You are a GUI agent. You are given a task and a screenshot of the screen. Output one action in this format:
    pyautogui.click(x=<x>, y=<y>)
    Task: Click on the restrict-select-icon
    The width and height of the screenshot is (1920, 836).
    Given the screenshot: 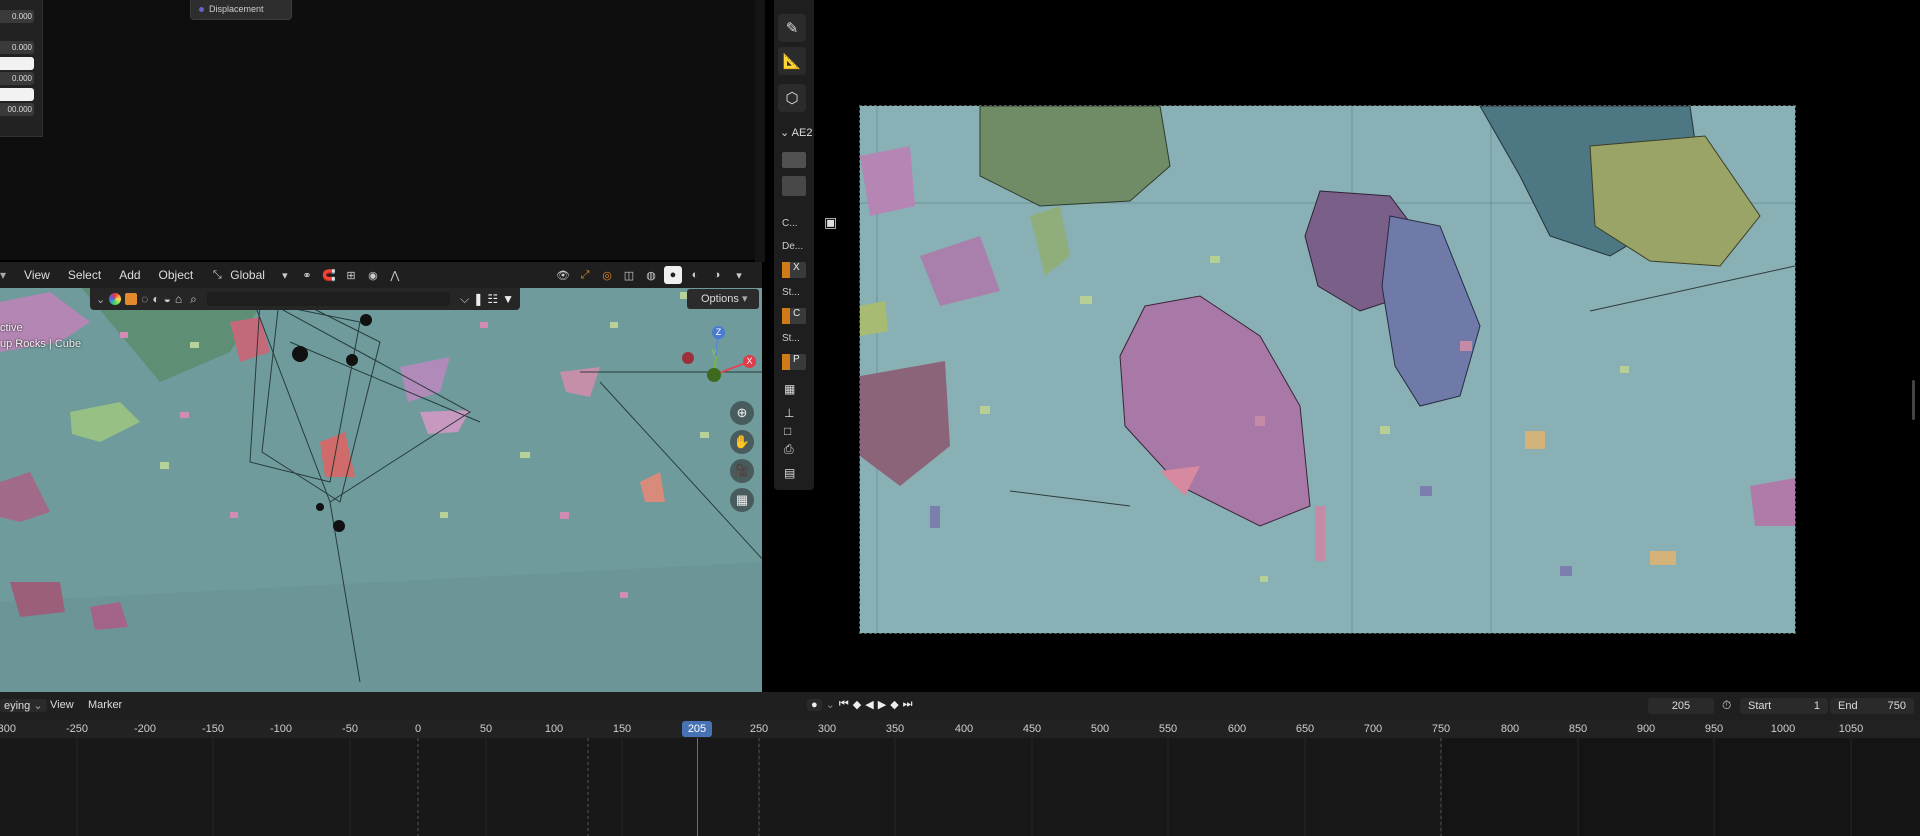 What is the action you would take?
    pyautogui.click(x=131, y=299)
    